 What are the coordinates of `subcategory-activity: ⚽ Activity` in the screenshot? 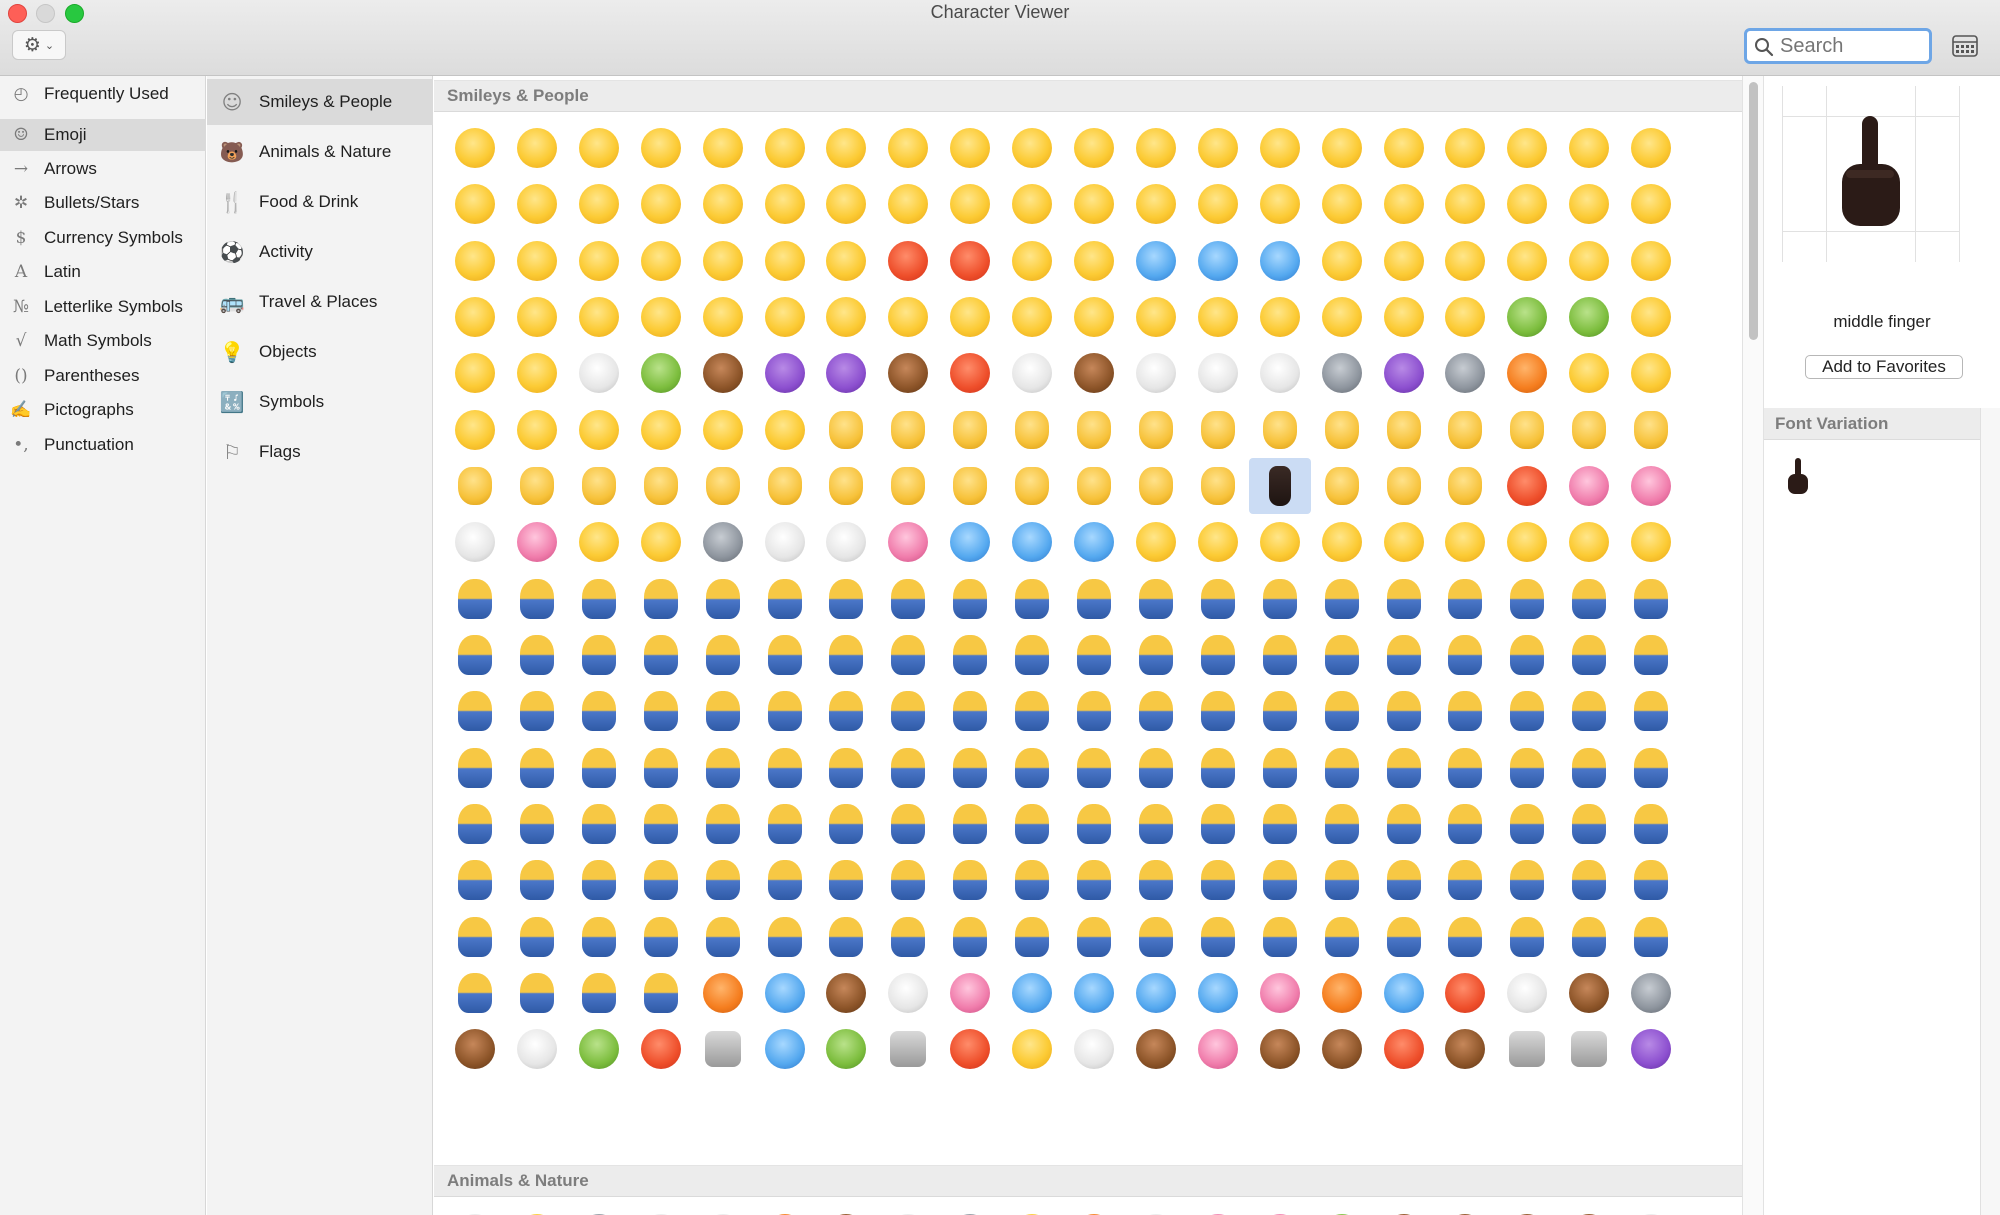 It's located at (320, 252).